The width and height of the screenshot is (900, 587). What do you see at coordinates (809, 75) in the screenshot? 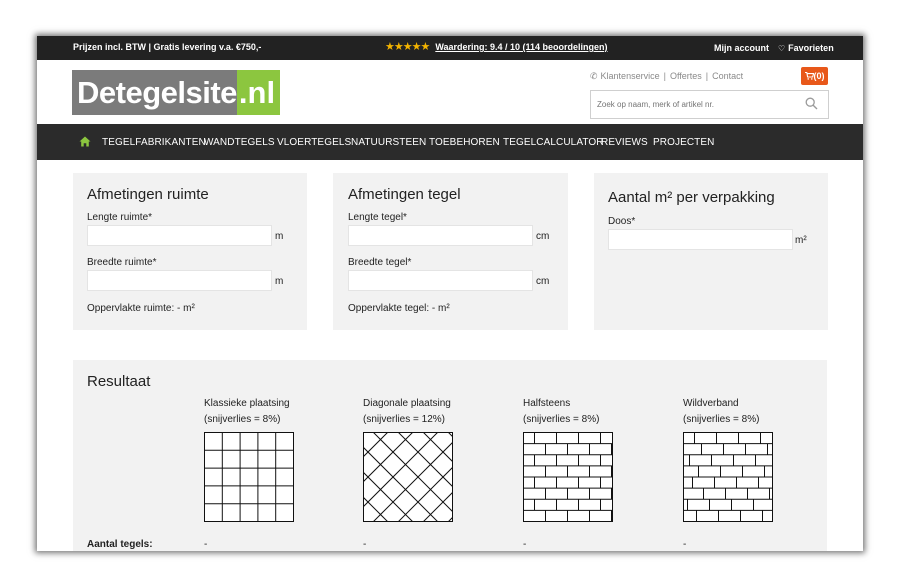
I see `cart-icon` at bounding box center [809, 75].